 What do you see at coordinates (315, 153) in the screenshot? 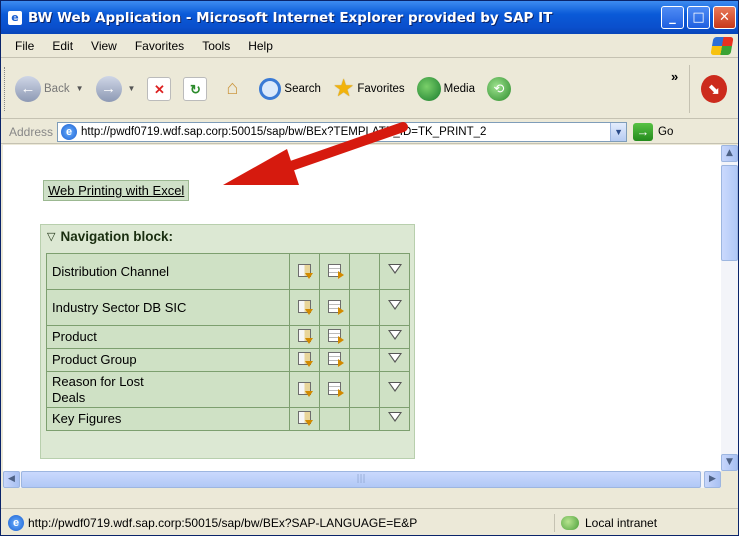
I see `annotation-arrow` at bounding box center [315, 153].